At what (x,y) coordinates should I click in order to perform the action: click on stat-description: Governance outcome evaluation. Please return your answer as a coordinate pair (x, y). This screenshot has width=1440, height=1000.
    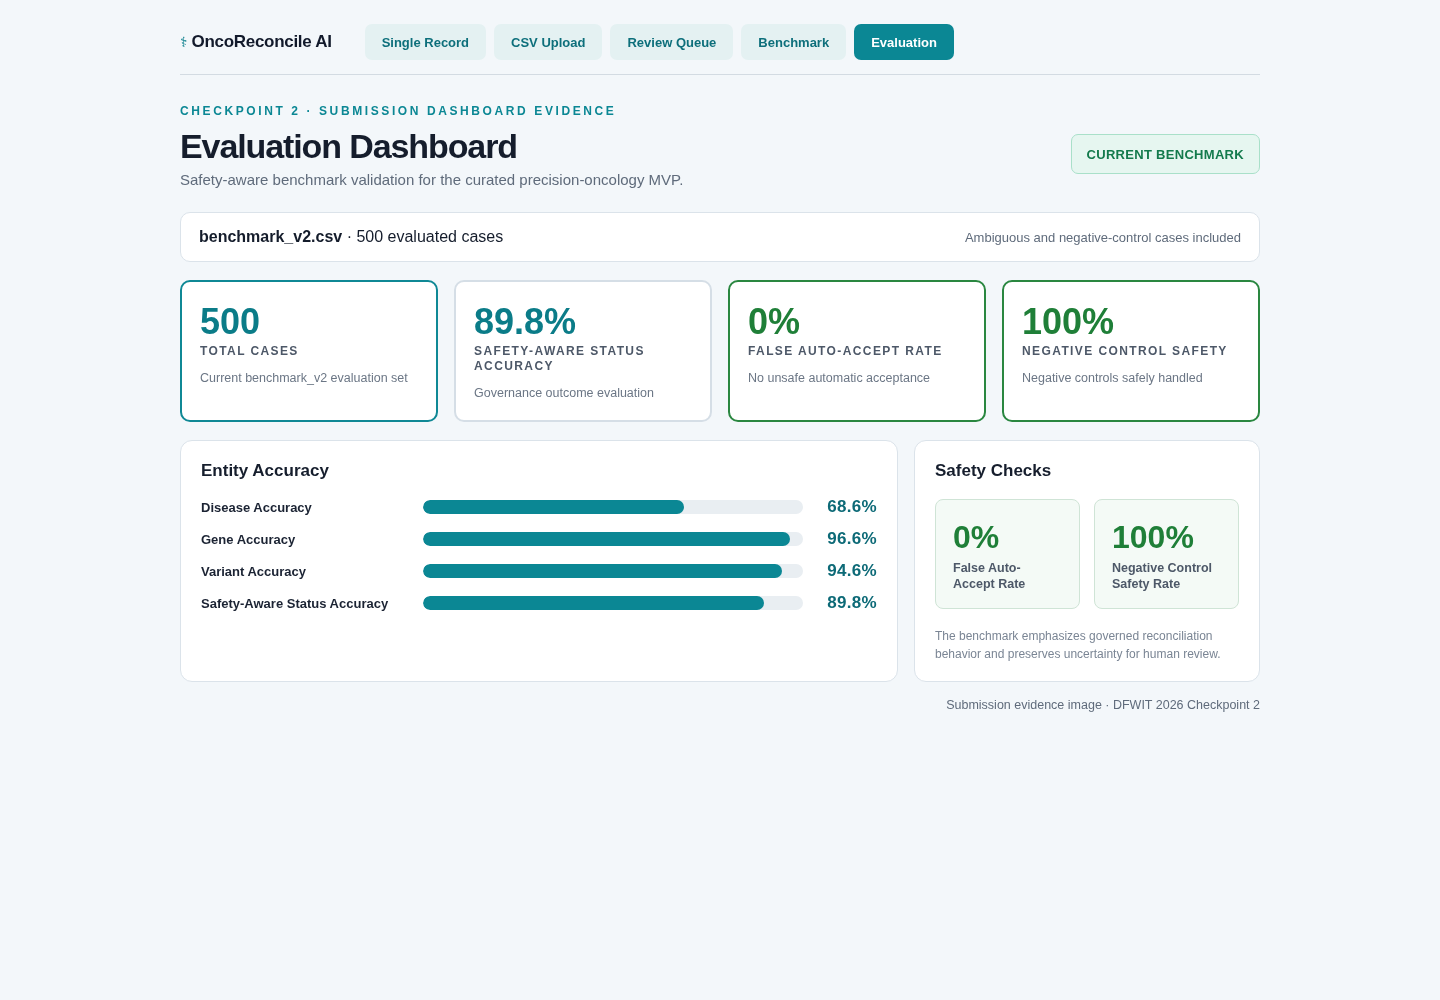
    Looking at the image, I should click on (564, 393).